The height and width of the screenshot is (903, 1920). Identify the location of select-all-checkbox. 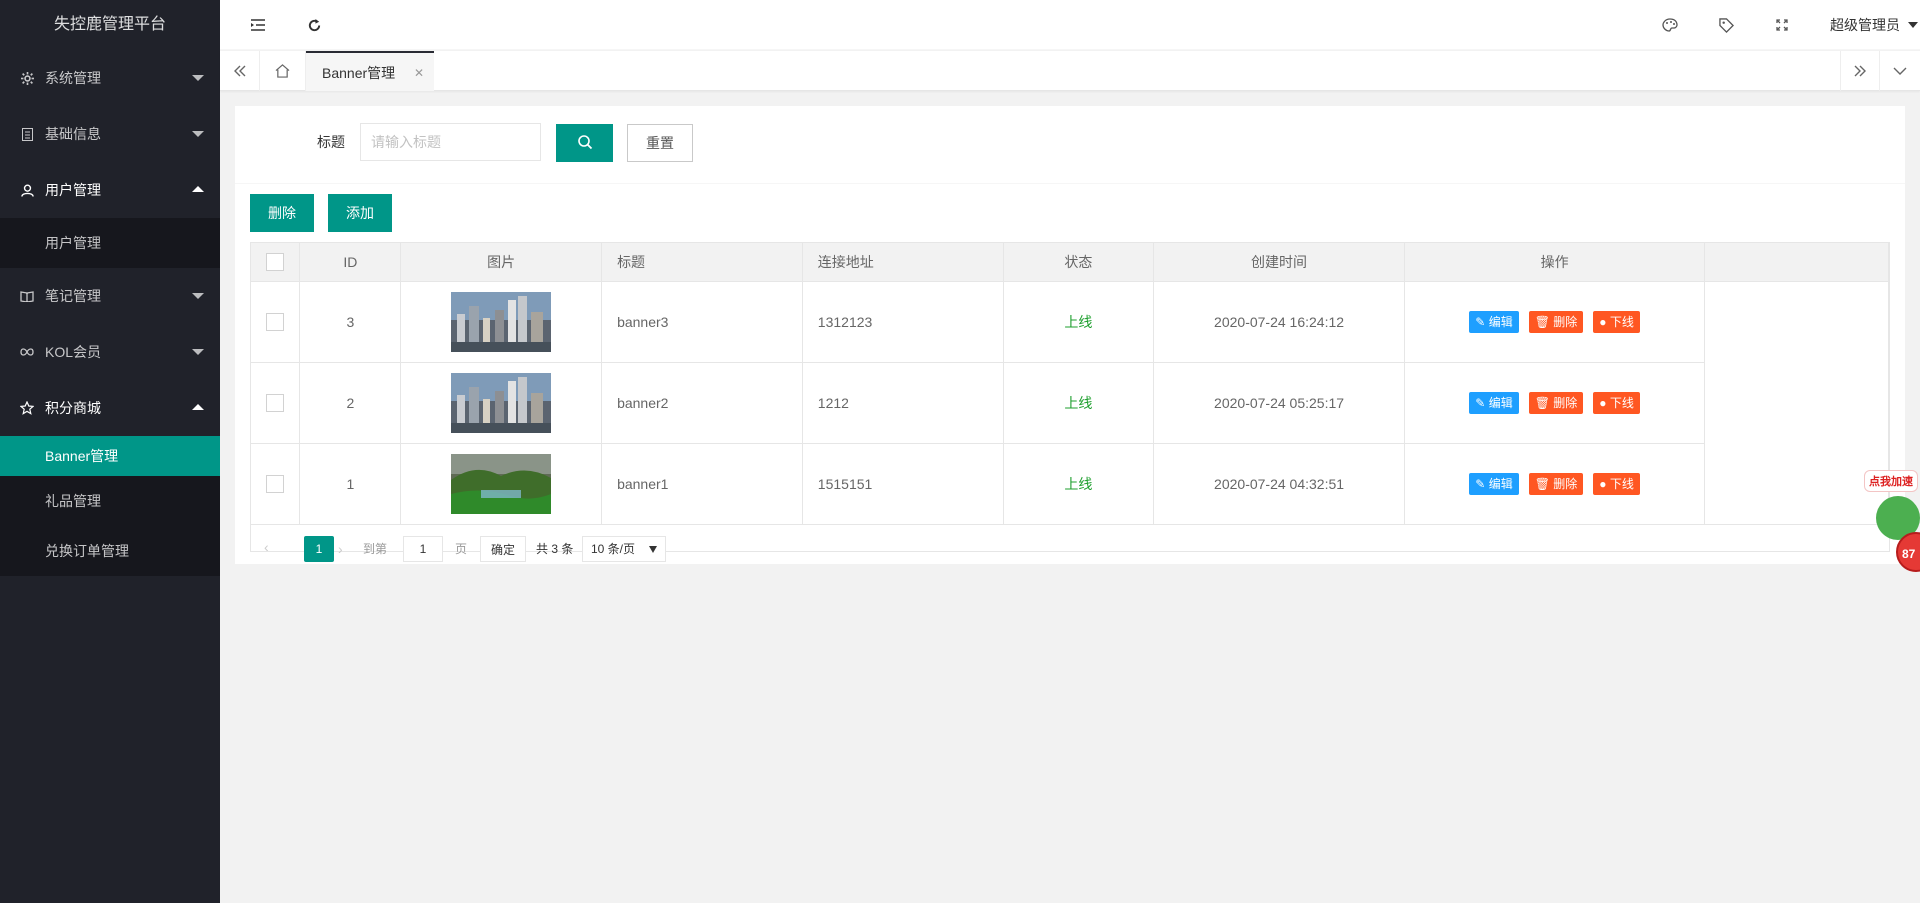
(275, 261).